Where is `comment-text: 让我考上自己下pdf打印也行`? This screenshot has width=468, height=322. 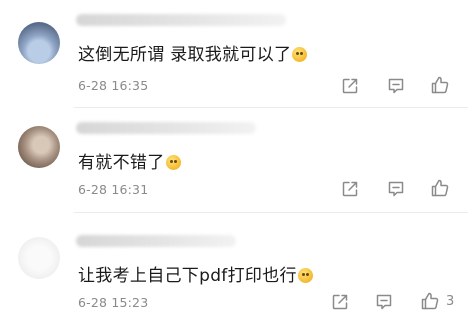 comment-text: 让我考上自己下pdf打印也行 is located at coordinates (195, 273).